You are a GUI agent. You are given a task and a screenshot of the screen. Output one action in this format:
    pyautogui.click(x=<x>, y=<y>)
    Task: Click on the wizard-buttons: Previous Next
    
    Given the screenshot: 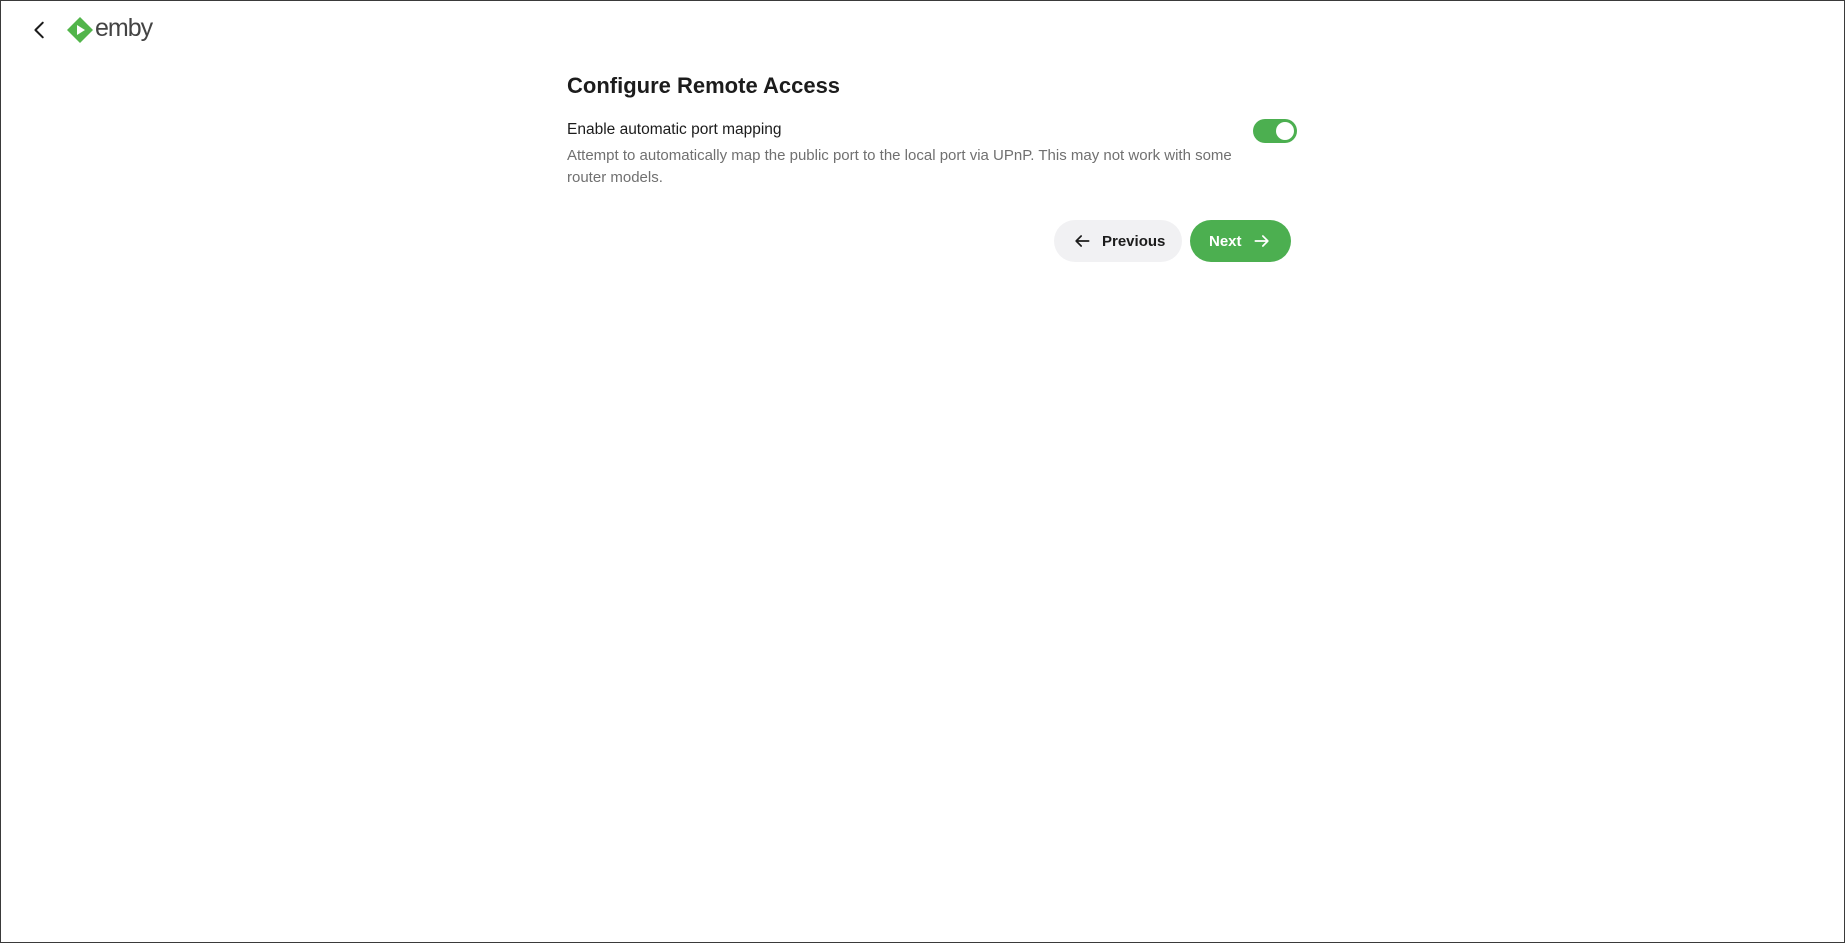 What is the action you would take?
    pyautogui.click(x=1172, y=241)
    